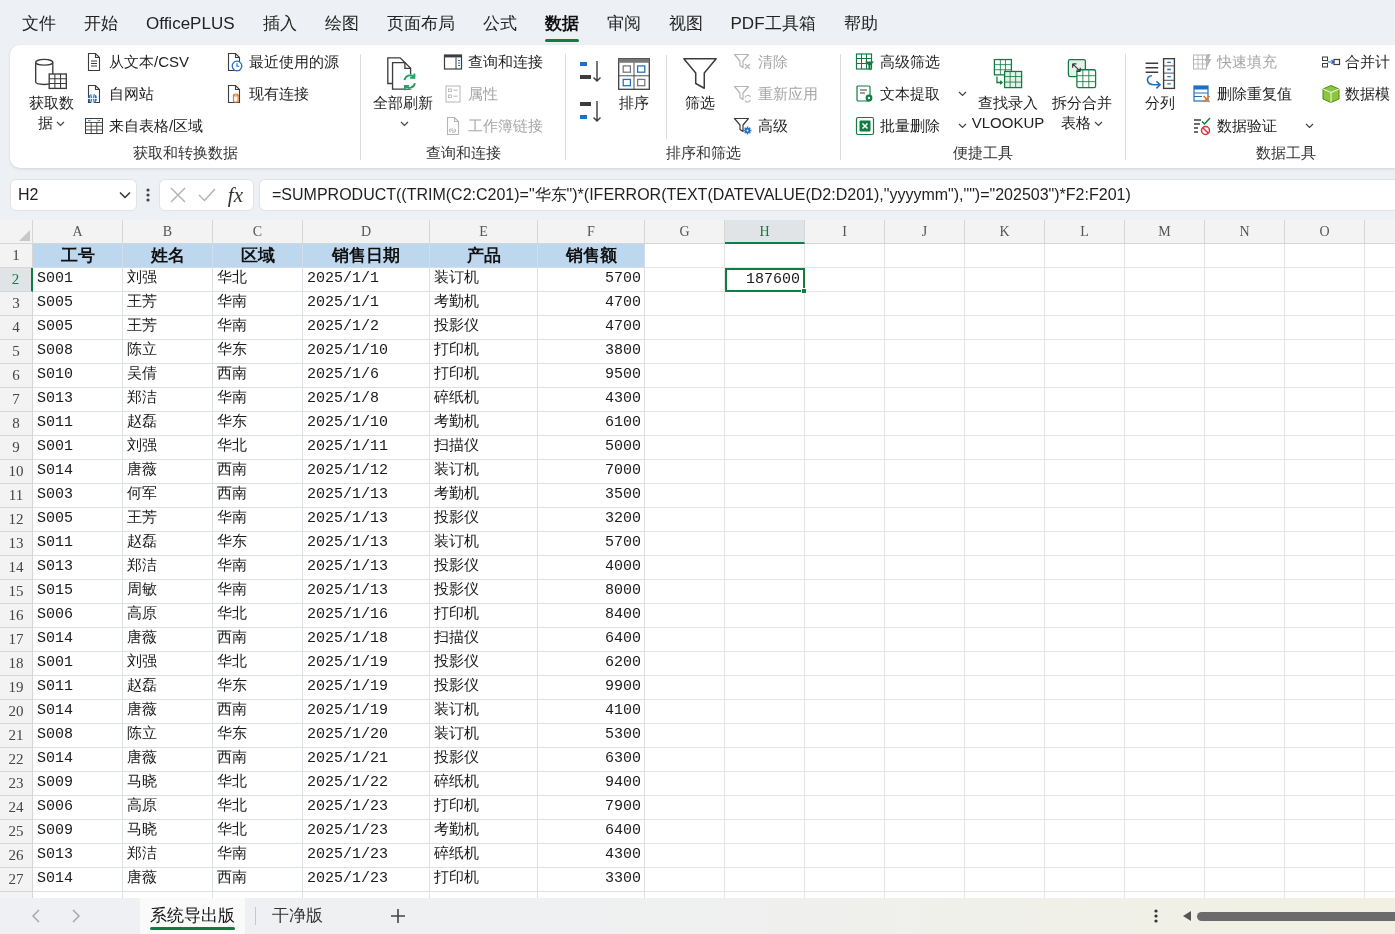 Image resolution: width=1395 pixels, height=934 pixels. I want to click on table-cell: 刘强, so click(168, 664).